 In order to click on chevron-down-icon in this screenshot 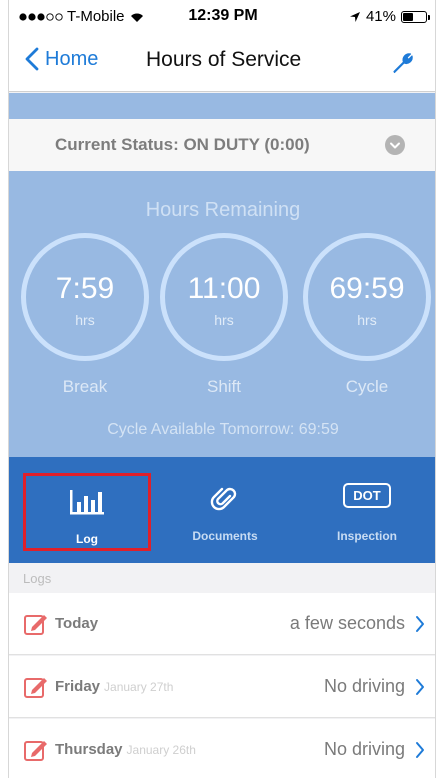, I will do `click(395, 145)`.